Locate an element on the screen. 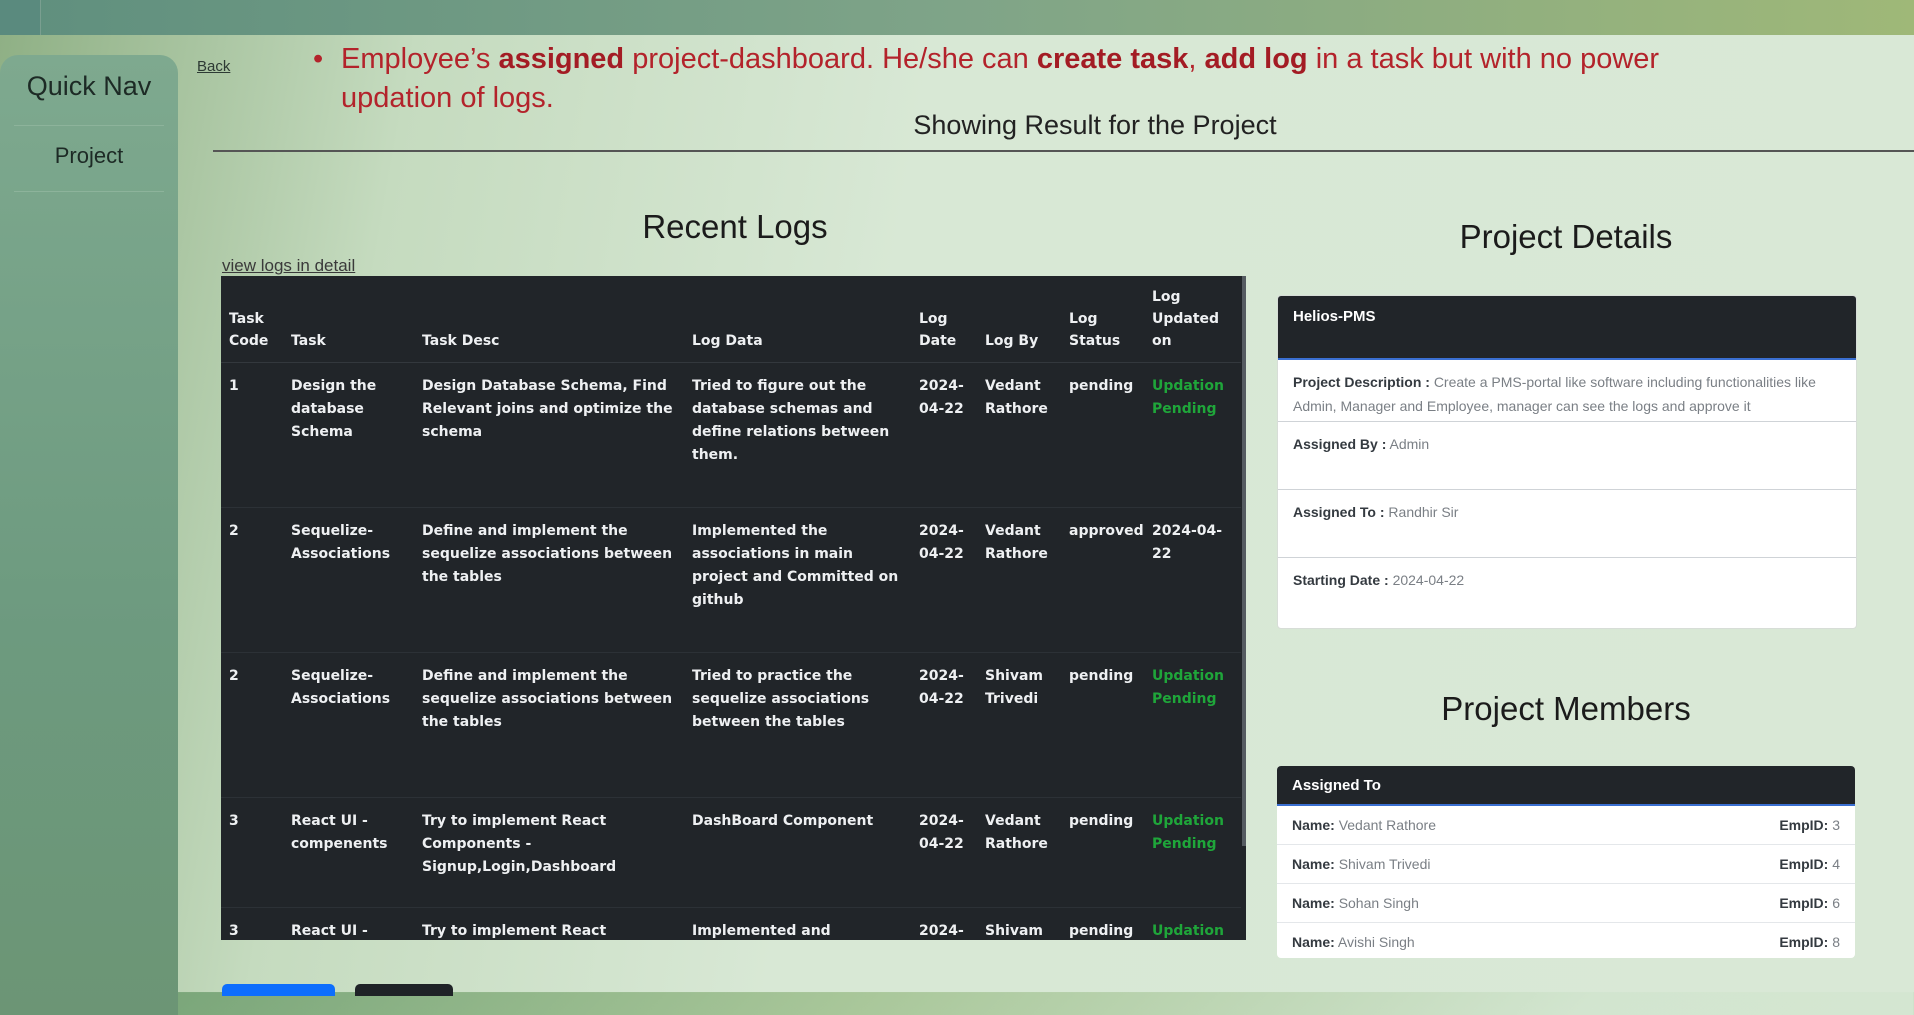 This screenshot has width=1914, height=1015. column-header: Task is located at coordinates (348, 319).